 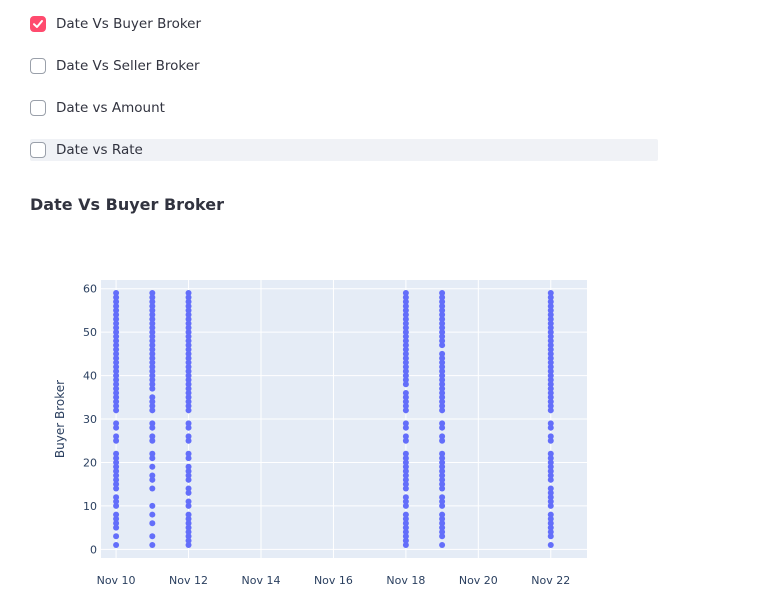 I want to click on x-tick-label: Nov 16, so click(x=333, y=579).